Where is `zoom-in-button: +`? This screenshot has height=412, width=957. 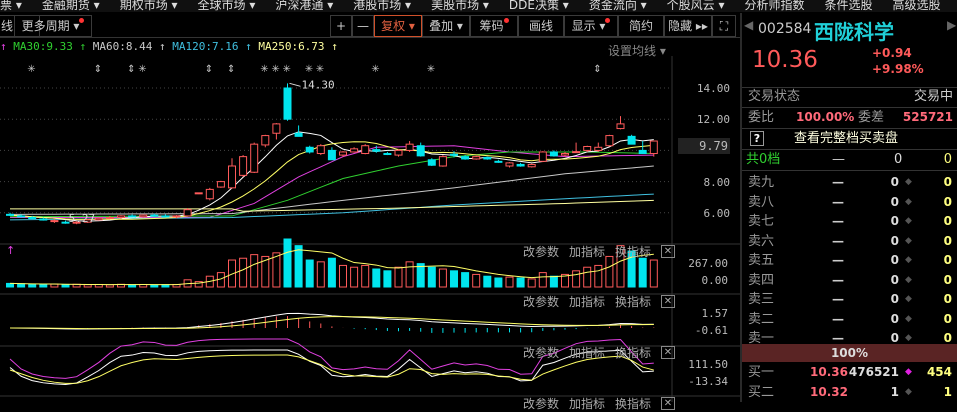 zoom-in-button: + is located at coordinates (341, 26).